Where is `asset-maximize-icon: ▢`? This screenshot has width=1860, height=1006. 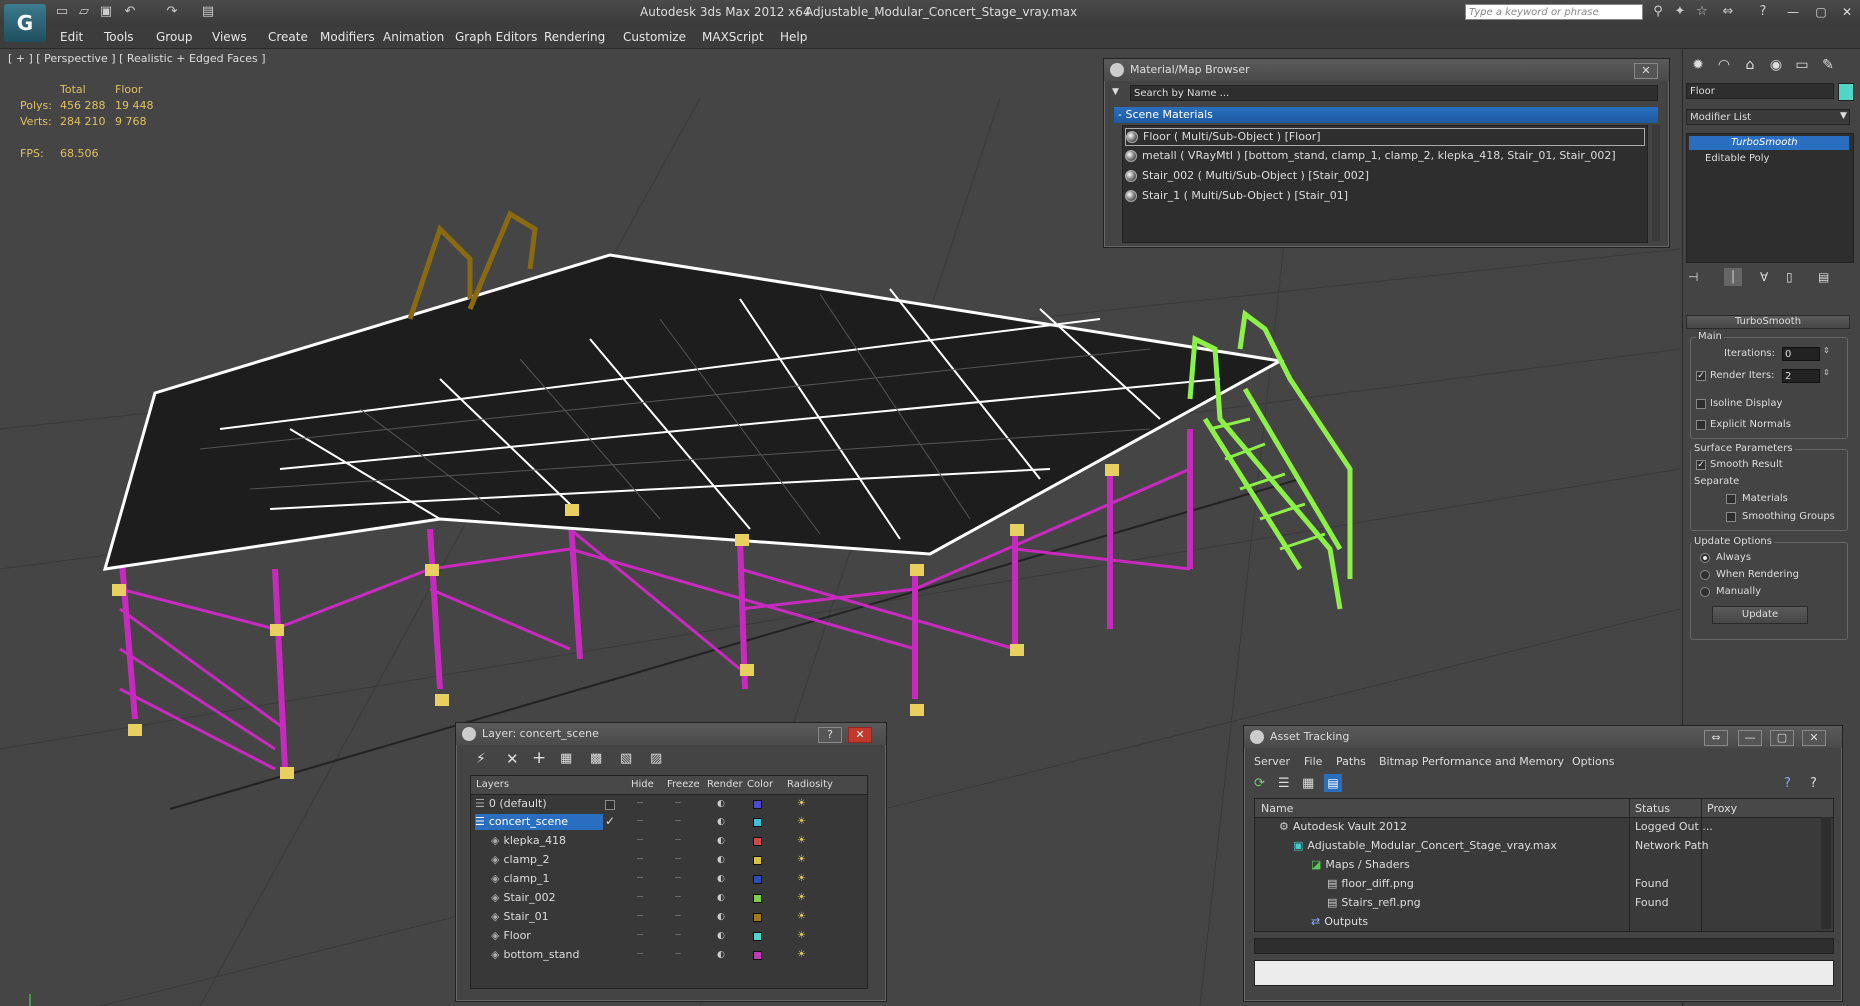
asset-maximize-icon: ▢ is located at coordinates (1782, 738).